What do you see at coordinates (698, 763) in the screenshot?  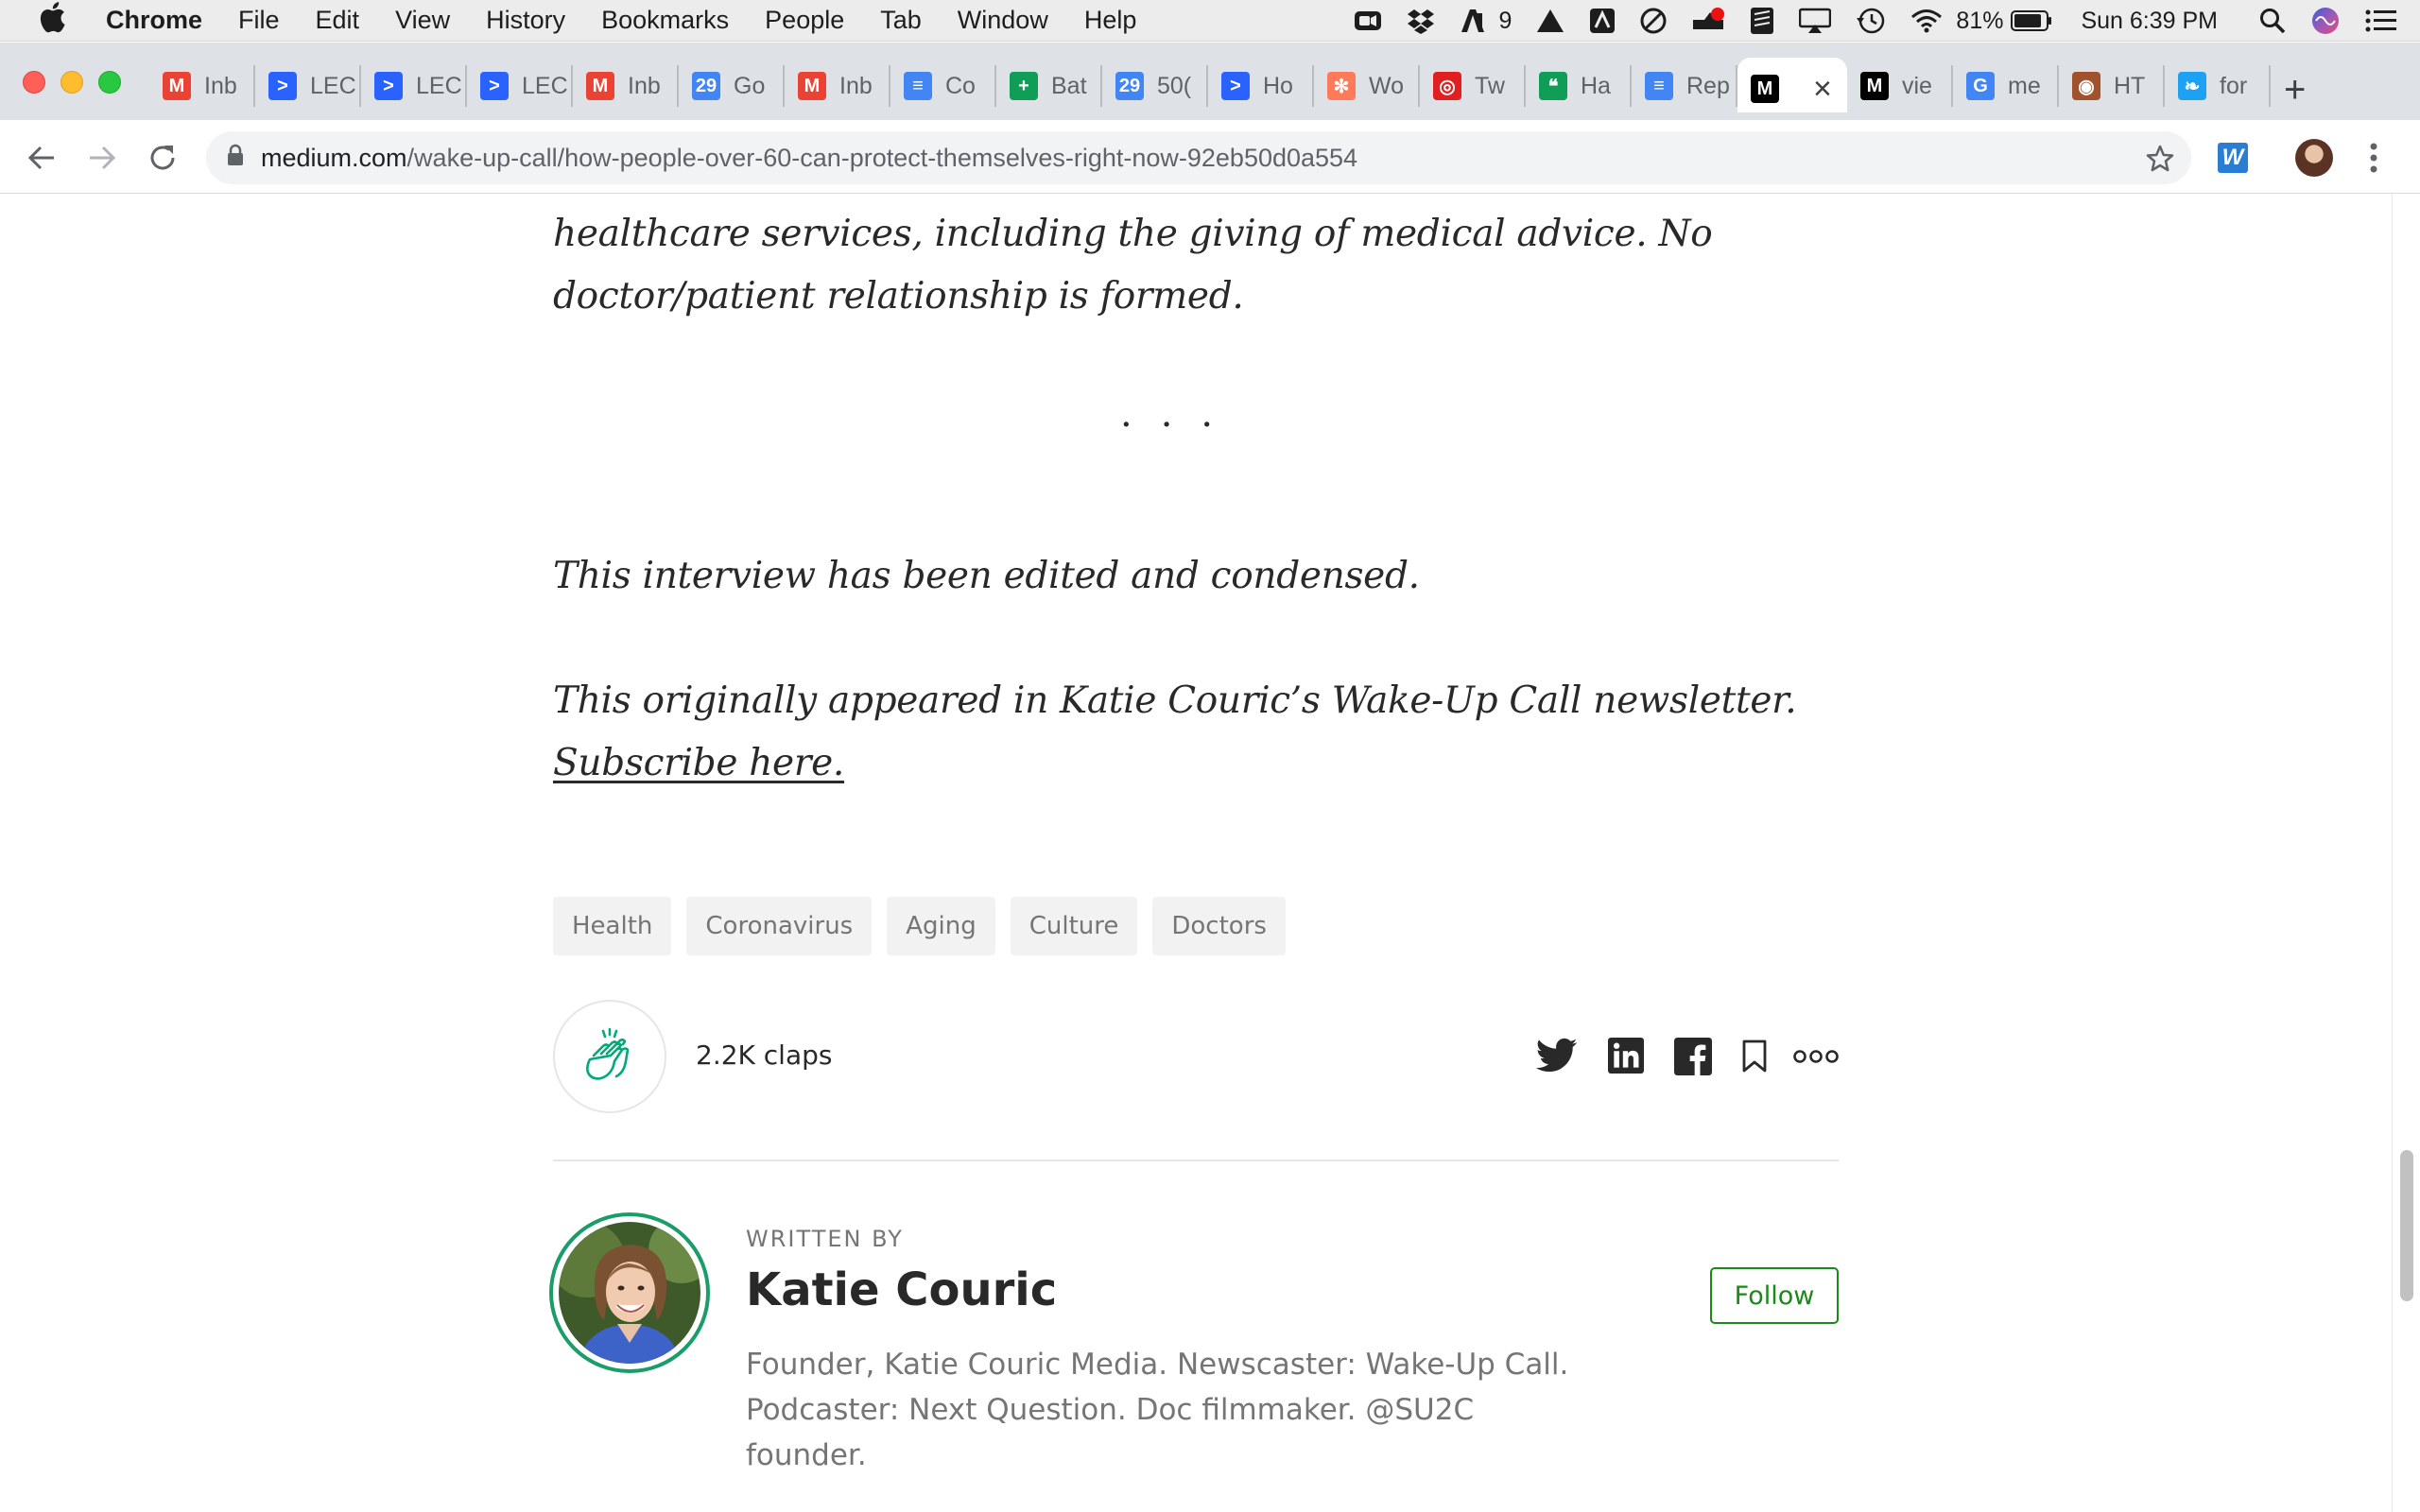 I see `subscribe-link: Subscribe here.` at bounding box center [698, 763].